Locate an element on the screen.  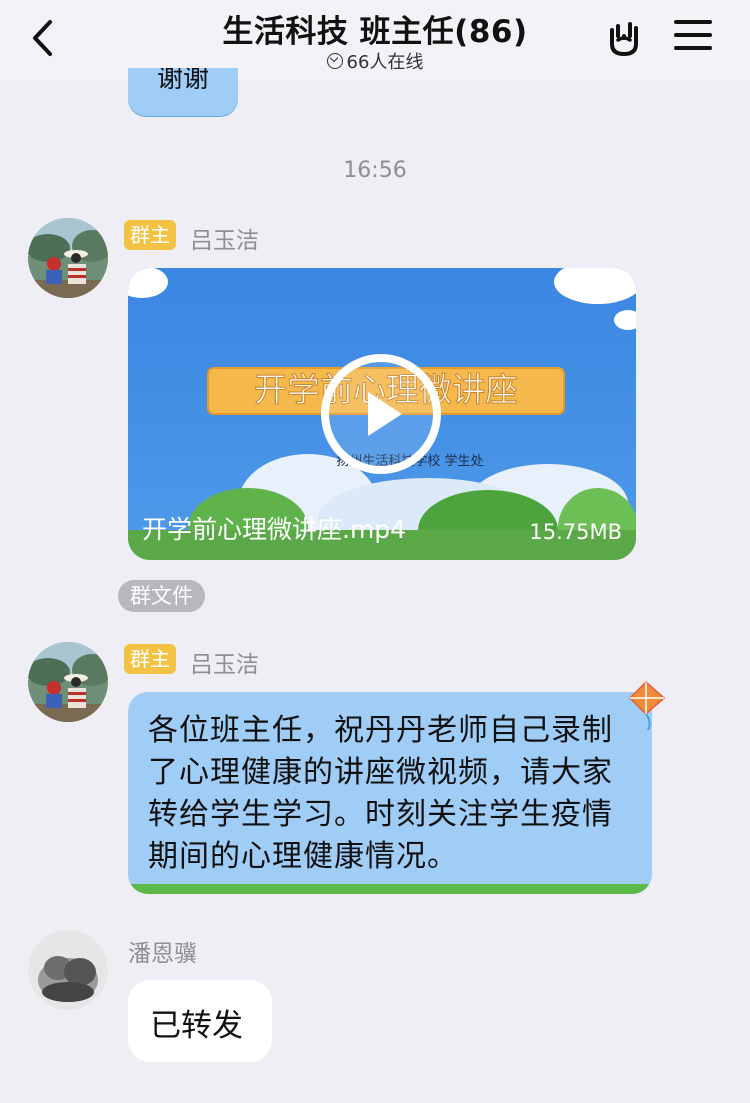
chat-header: 生活科技 班主任(86) 66人在线 is located at coordinates (375, 40).